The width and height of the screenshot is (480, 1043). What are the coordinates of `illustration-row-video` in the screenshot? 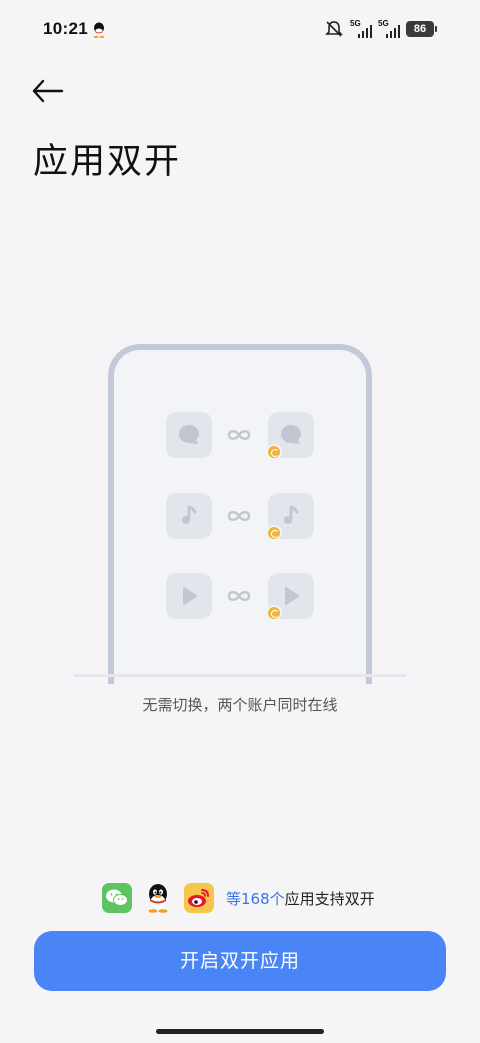 It's located at (240, 597).